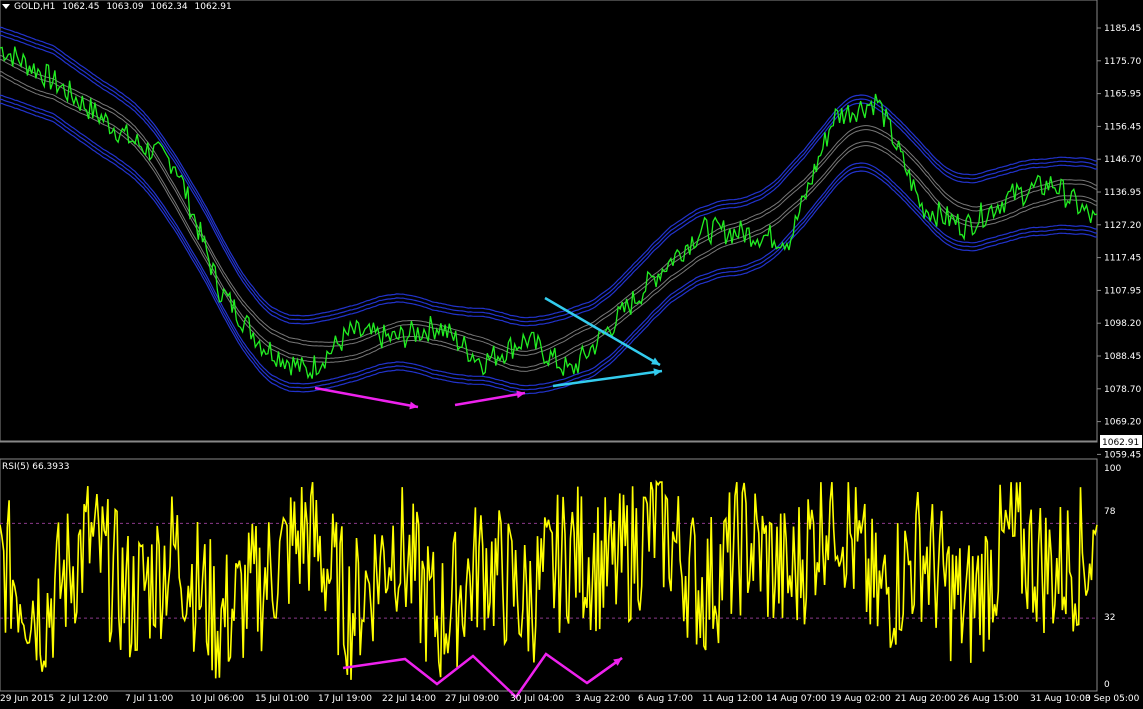 The width and height of the screenshot is (1143, 709). What do you see at coordinates (988, 699) in the screenshot?
I see `time-tick-label: 26 Aug 15:00` at bounding box center [988, 699].